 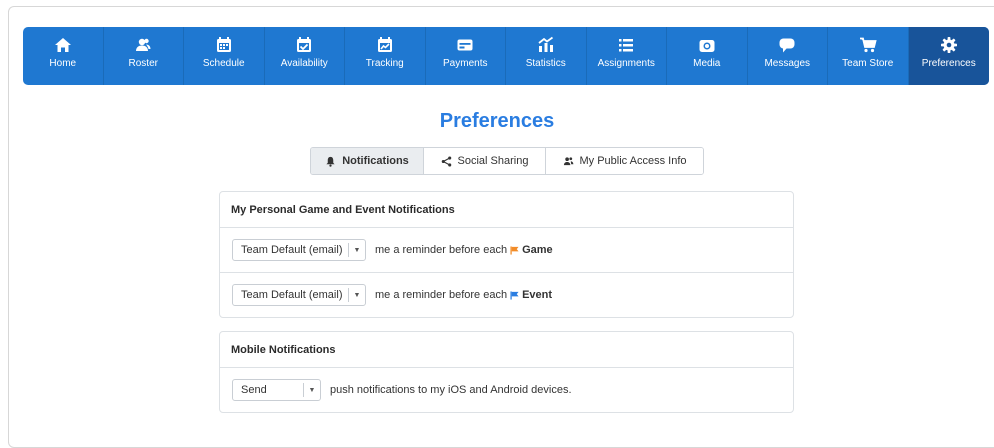 I want to click on nav-item-preferences: Preferences, so click(x=948, y=56).